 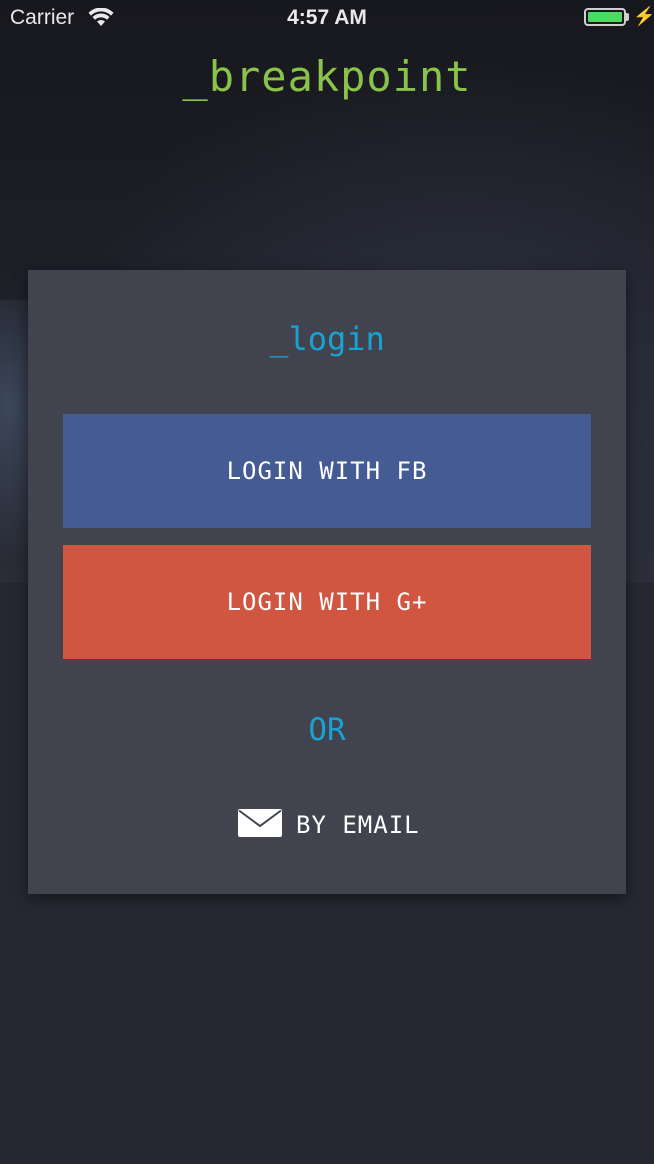 What do you see at coordinates (327, 76) in the screenshot?
I see `app-title: _breakpoint` at bounding box center [327, 76].